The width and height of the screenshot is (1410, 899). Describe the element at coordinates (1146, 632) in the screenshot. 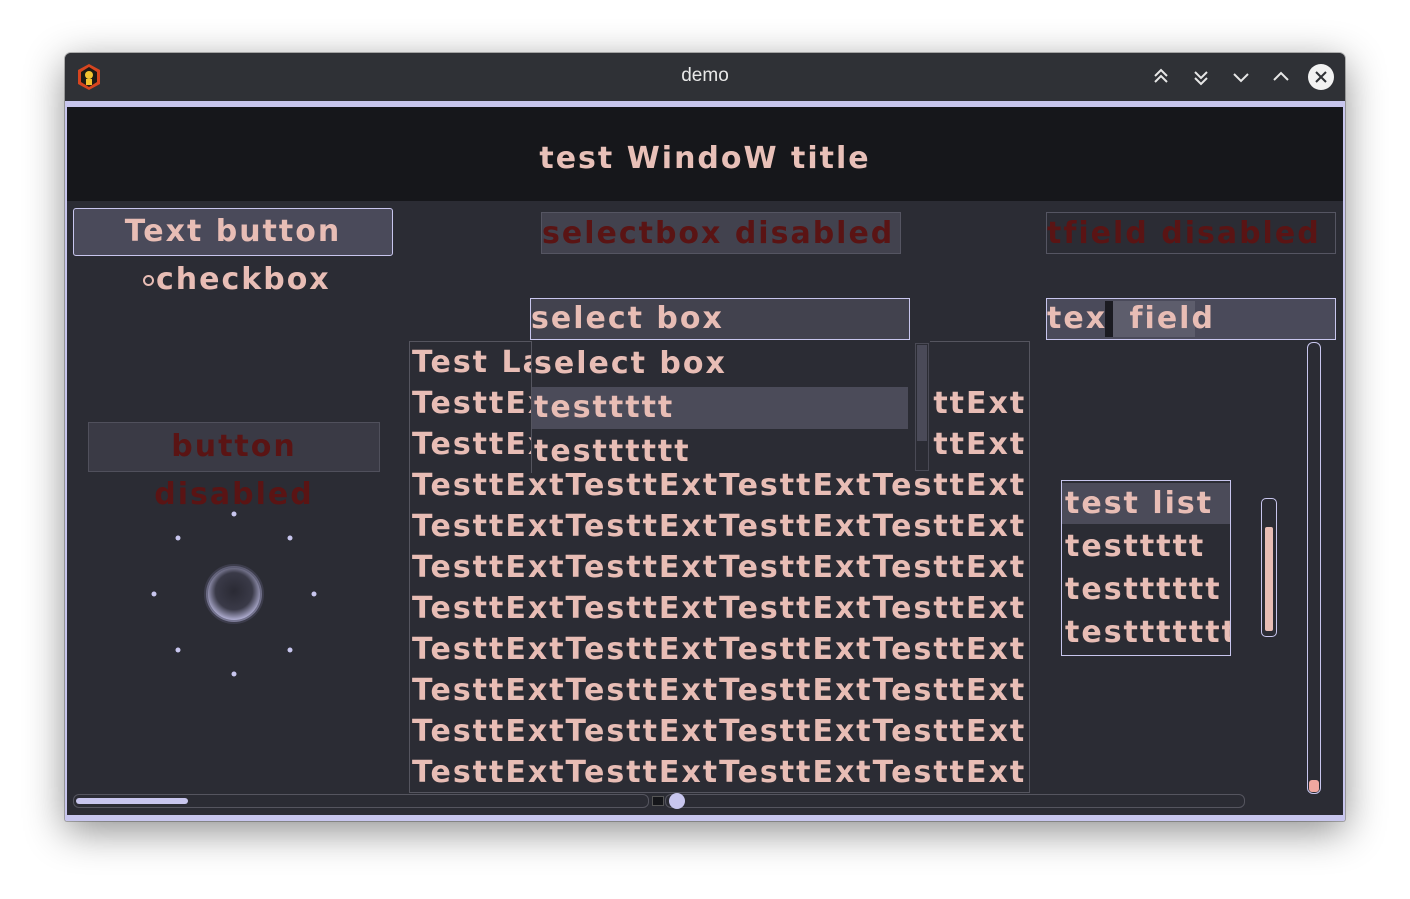

I see `list-item: testtttttt` at that location.